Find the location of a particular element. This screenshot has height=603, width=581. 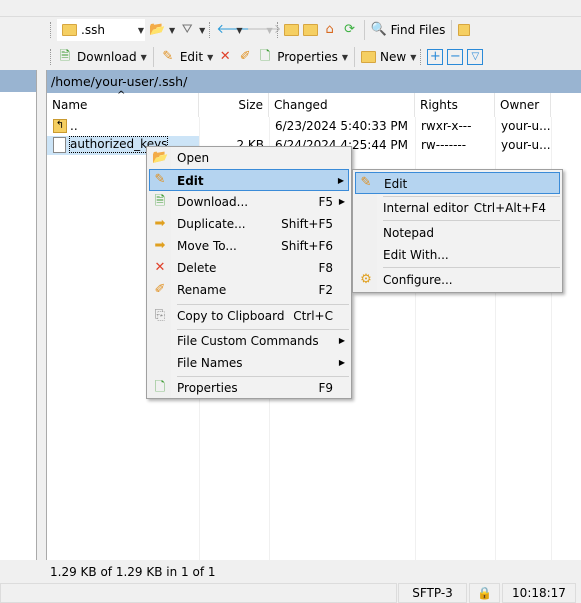

column-headers: Name ^ Size Changed Rights Owner is located at coordinates (314, 103).